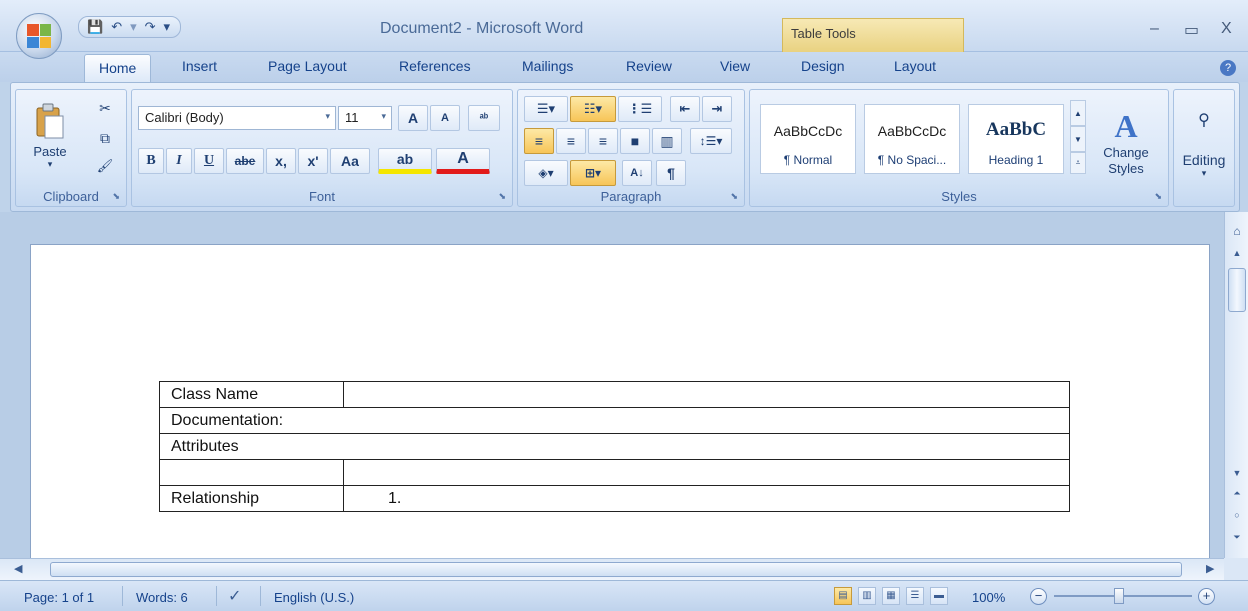 The image size is (1248, 611). What do you see at coordinates (251, 394) in the screenshot?
I see `class-name-label-cell: Class Name` at bounding box center [251, 394].